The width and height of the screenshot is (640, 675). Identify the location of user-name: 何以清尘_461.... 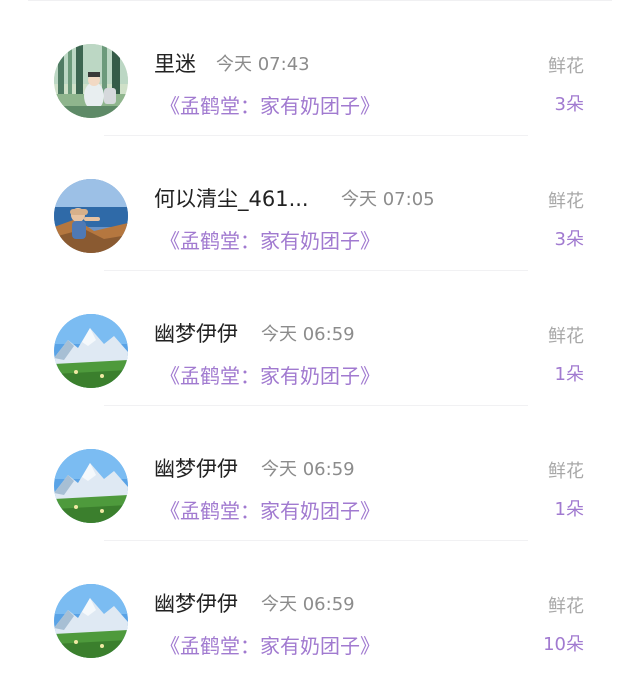
(231, 198).